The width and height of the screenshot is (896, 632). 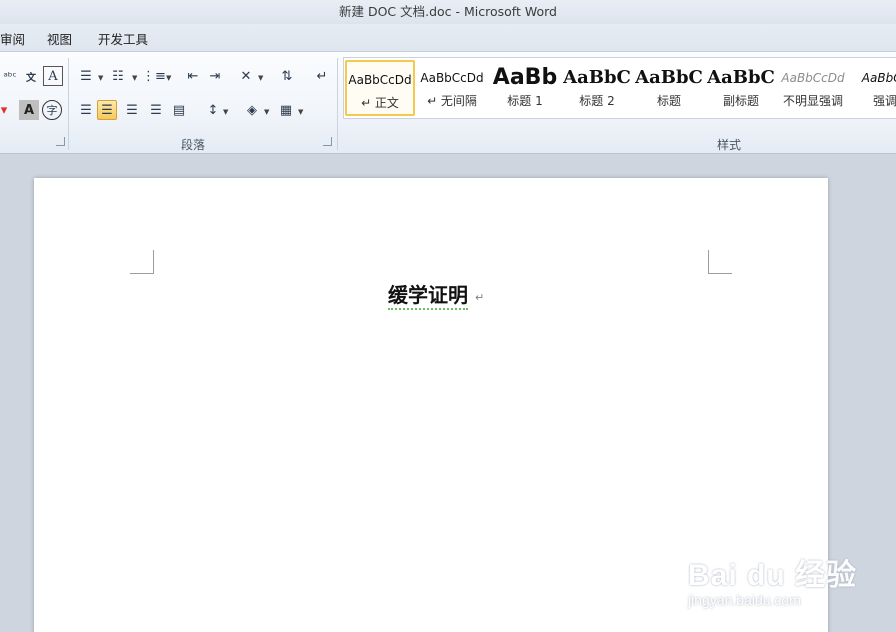 What do you see at coordinates (380, 88) in the screenshot?
I see `style-normal: AaBbCcDd ↵ 正文` at bounding box center [380, 88].